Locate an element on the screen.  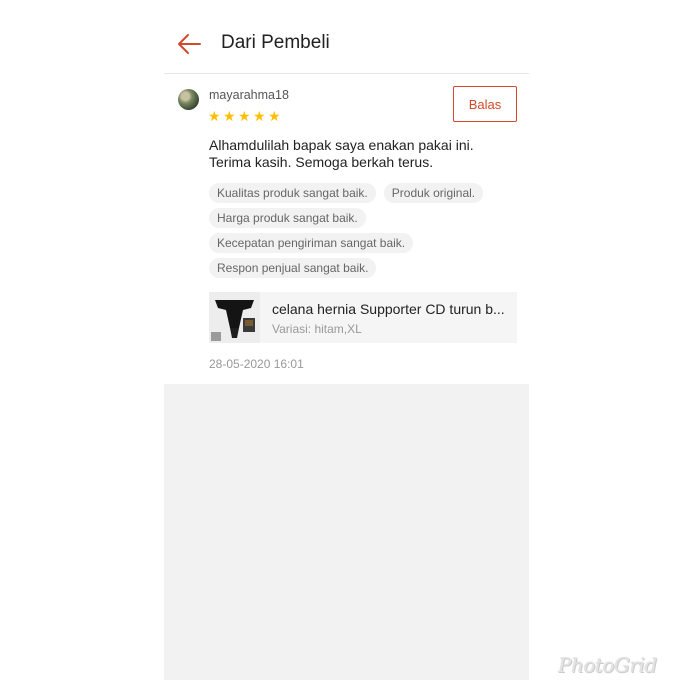
review-tag: Produk original. is located at coordinates (433, 193).